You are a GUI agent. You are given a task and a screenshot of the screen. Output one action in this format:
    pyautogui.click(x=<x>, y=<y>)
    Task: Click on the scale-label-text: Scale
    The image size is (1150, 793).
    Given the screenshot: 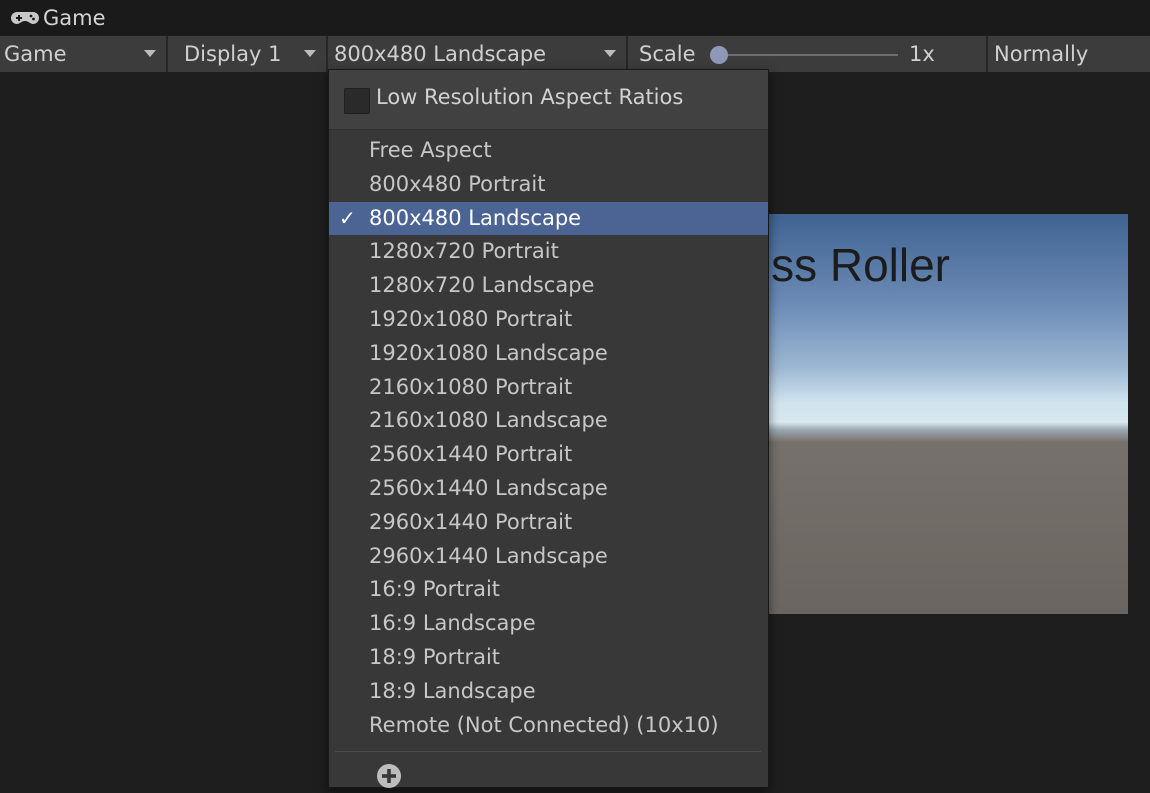 What is the action you would take?
    pyautogui.click(x=667, y=54)
    